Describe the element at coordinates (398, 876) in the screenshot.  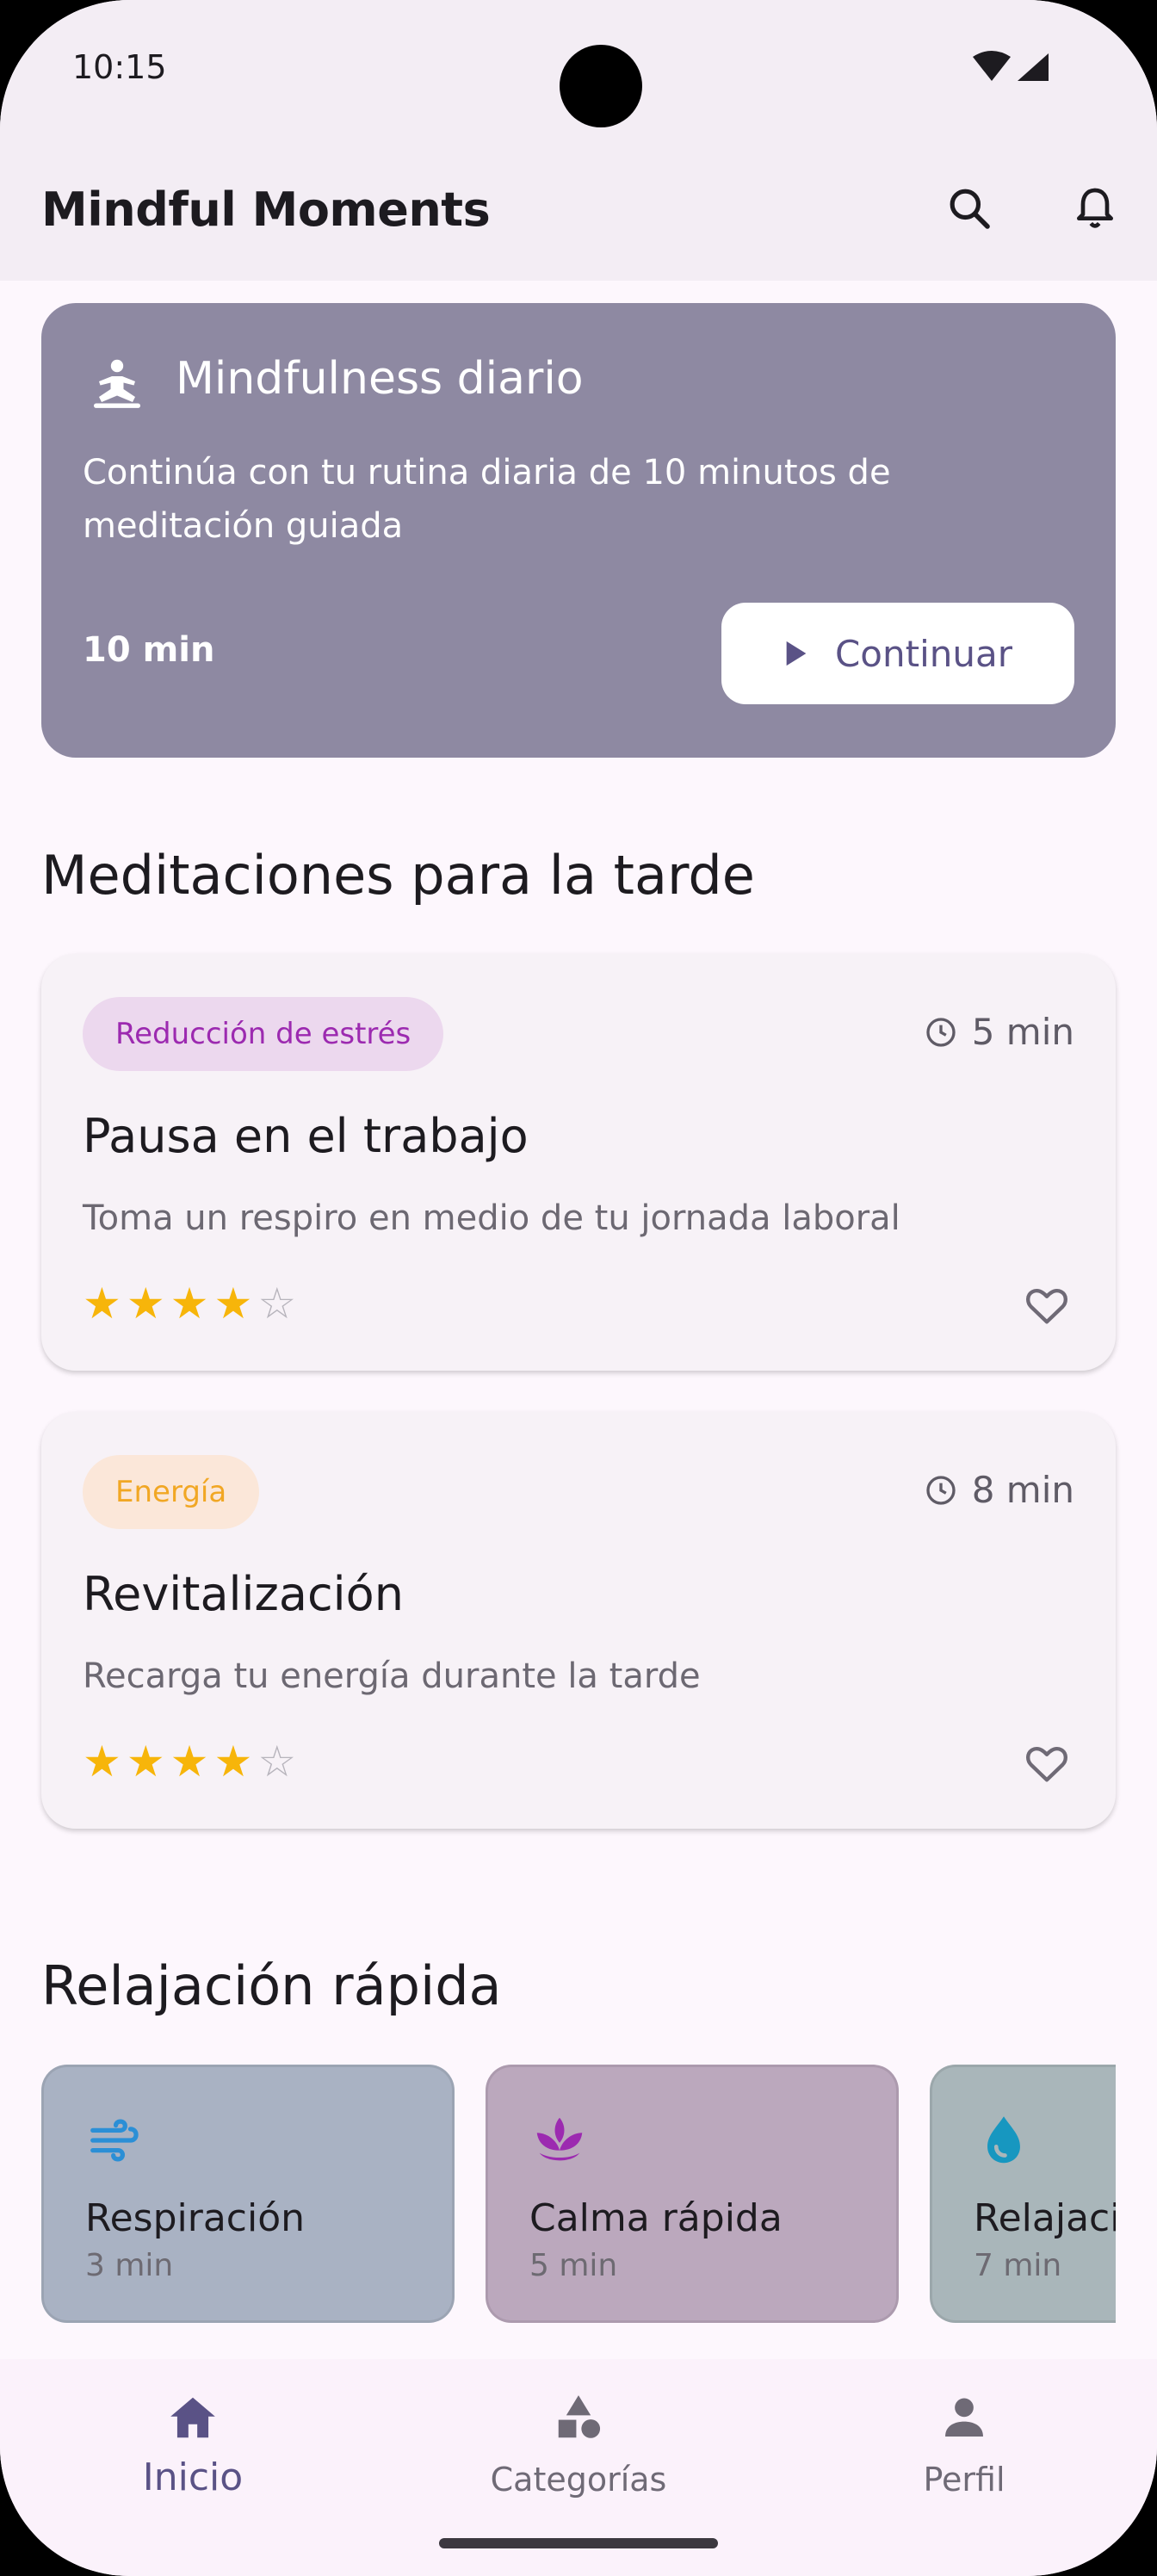
I see `section-title-afternoon: Meditaciones para la tarde` at that location.